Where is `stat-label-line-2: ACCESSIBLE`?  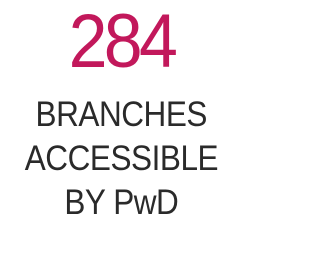
stat-label-line-2: ACCESSIBLE is located at coordinates (121, 158).